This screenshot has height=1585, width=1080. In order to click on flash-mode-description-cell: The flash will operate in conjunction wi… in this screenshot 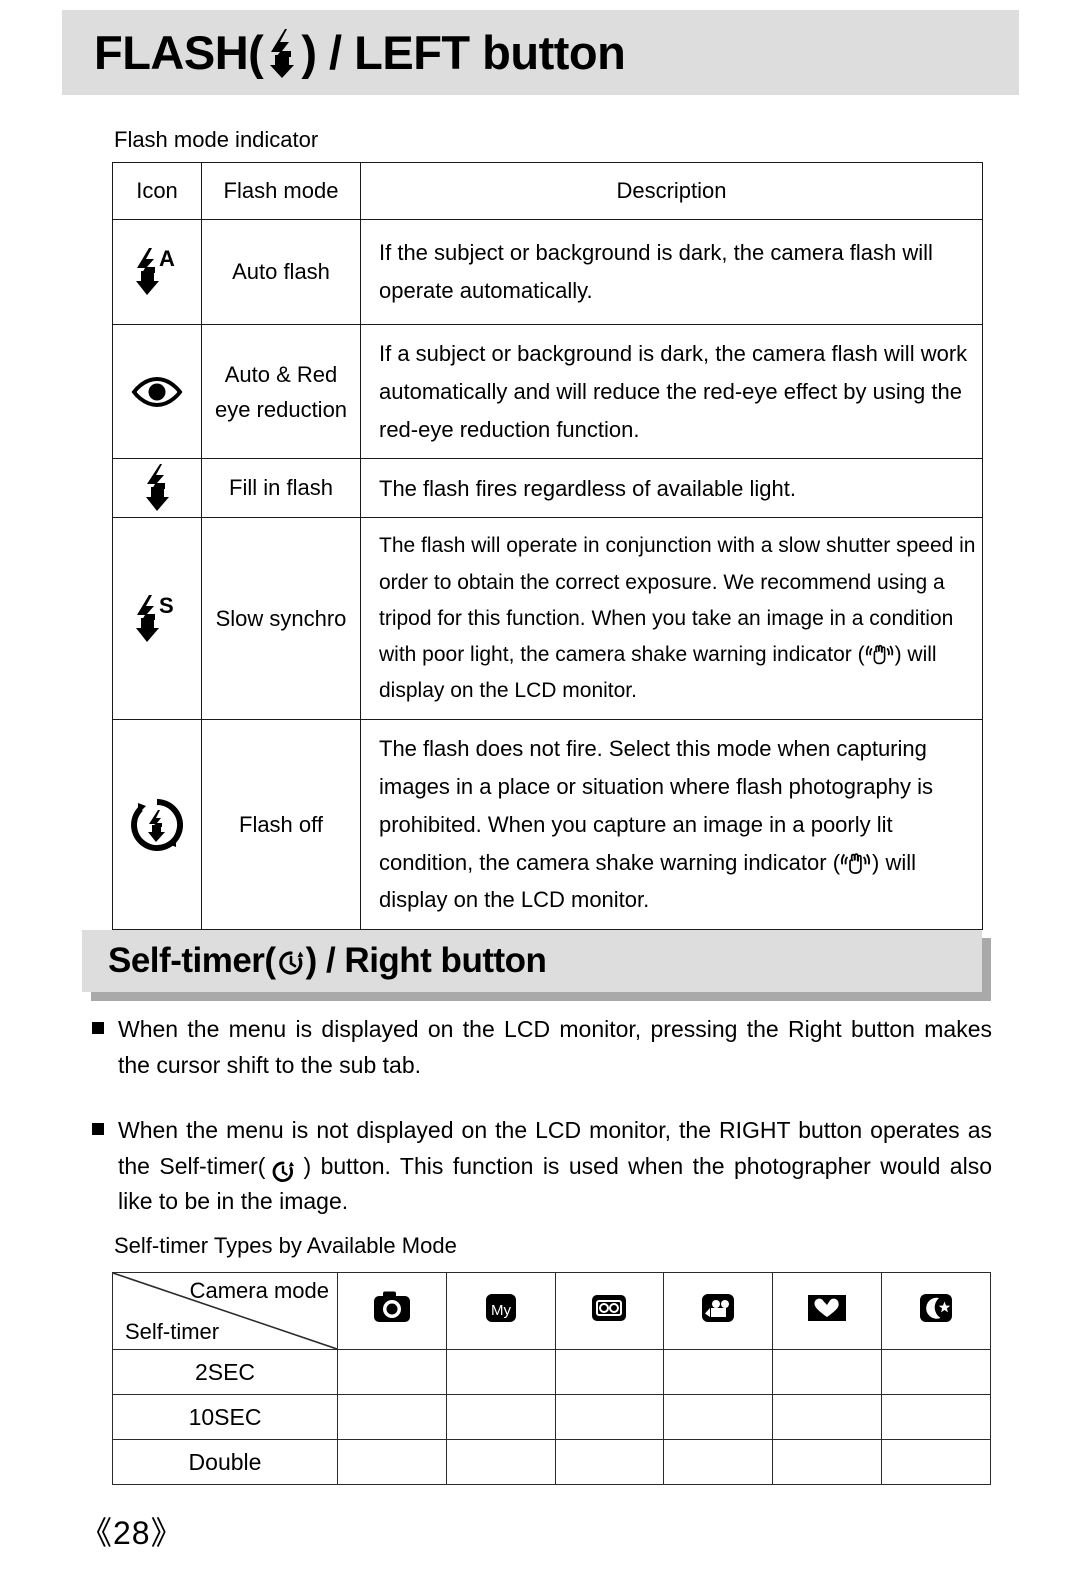, I will do `click(671, 619)`.